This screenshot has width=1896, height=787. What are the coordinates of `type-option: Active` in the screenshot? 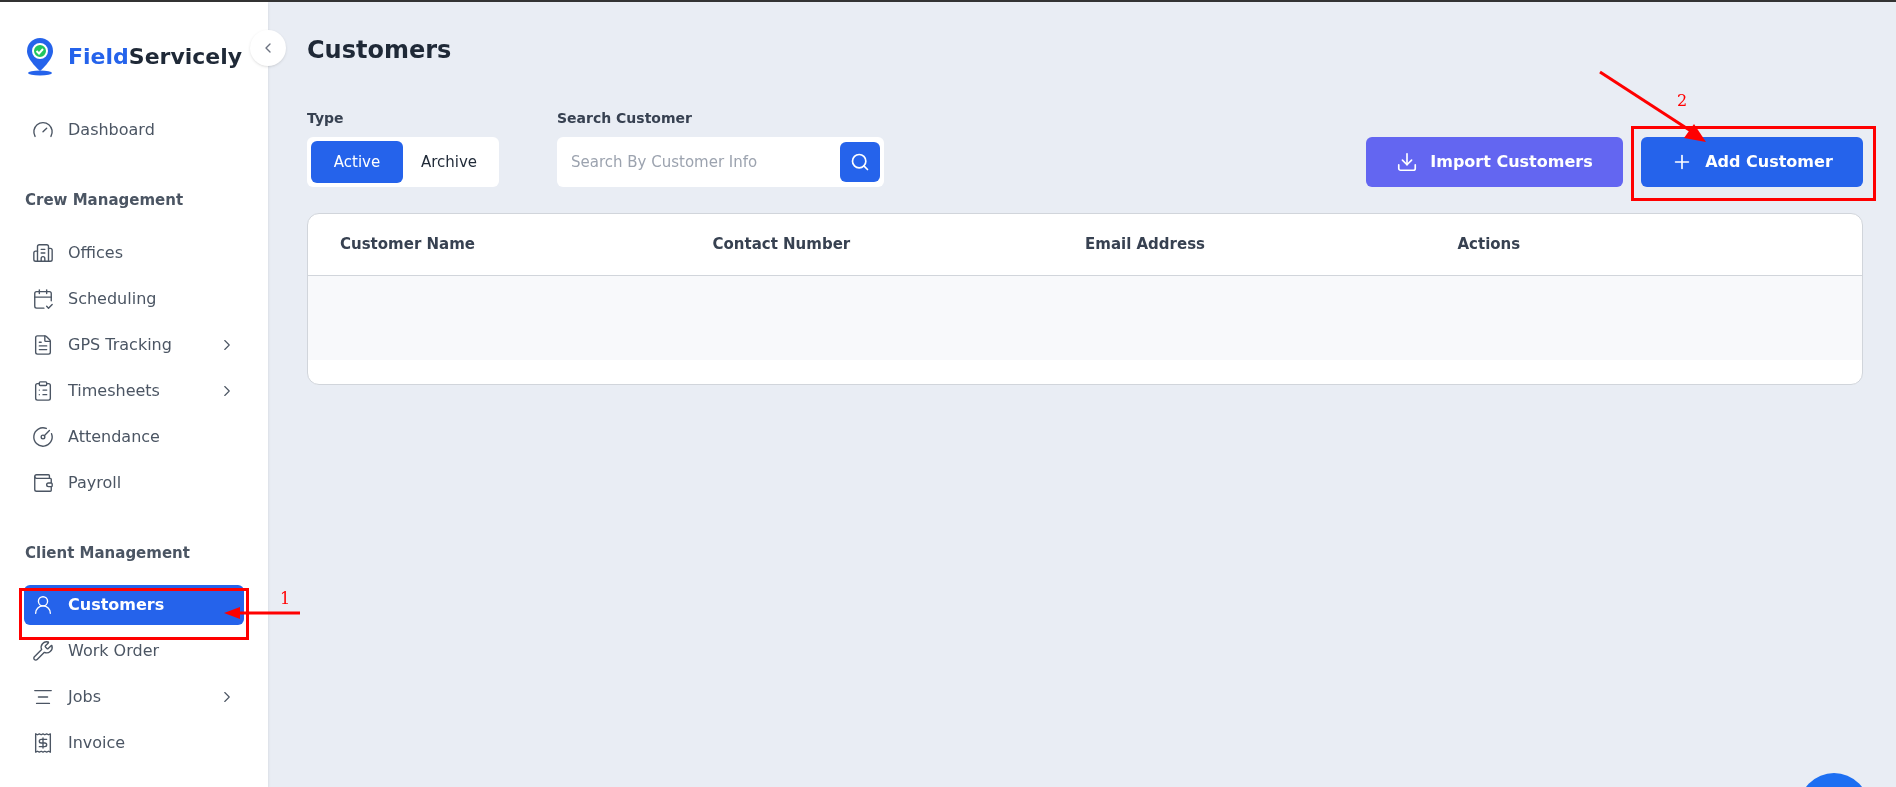 It's located at (357, 162).